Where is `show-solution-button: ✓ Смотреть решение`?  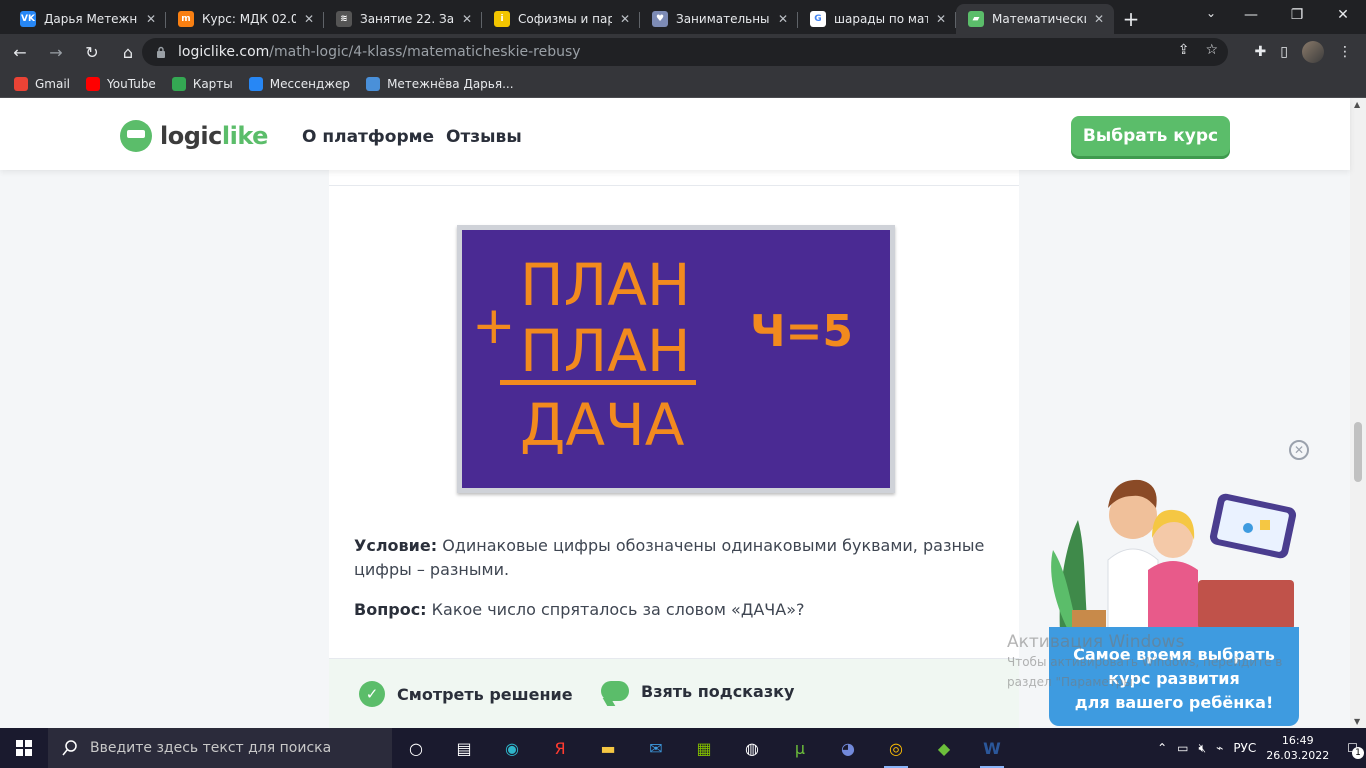
show-solution-button: ✓ Смотреть решение is located at coordinates (466, 694).